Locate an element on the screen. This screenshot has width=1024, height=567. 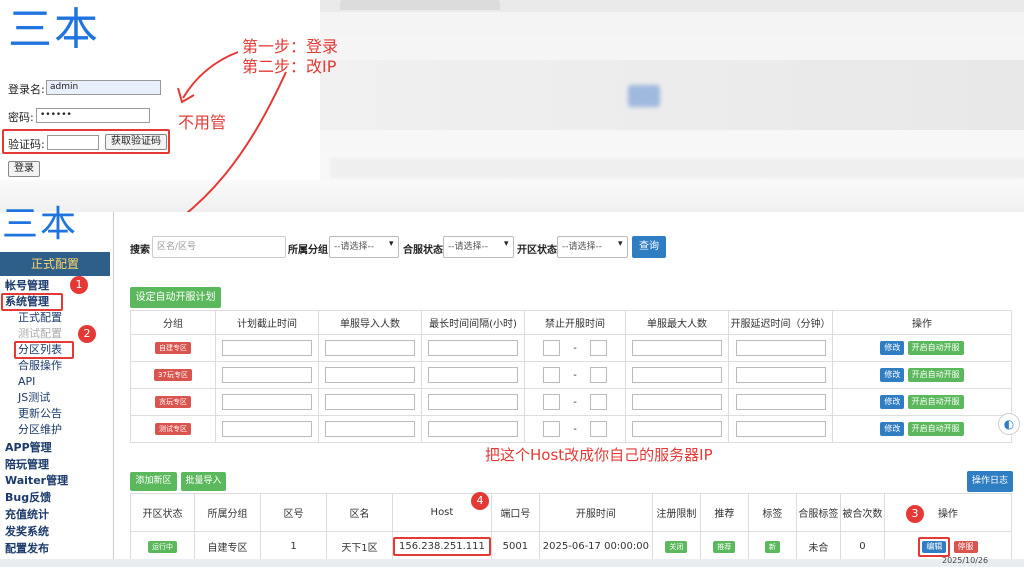
col-forbid: 禁止开服时间 is located at coordinates (575, 322).